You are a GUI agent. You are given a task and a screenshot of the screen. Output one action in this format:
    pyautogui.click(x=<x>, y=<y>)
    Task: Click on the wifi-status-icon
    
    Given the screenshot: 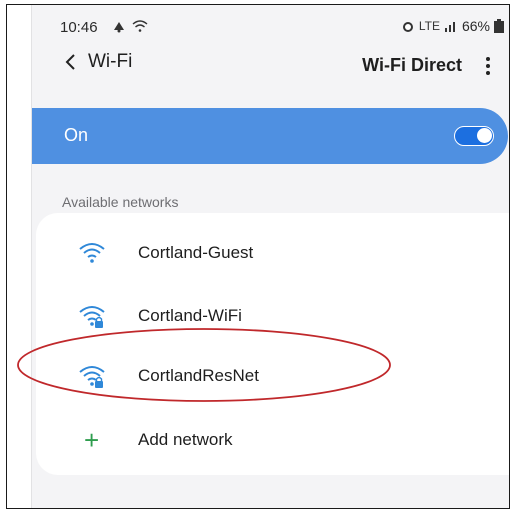 What is the action you would take?
    pyautogui.click(x=140, y=26)
    